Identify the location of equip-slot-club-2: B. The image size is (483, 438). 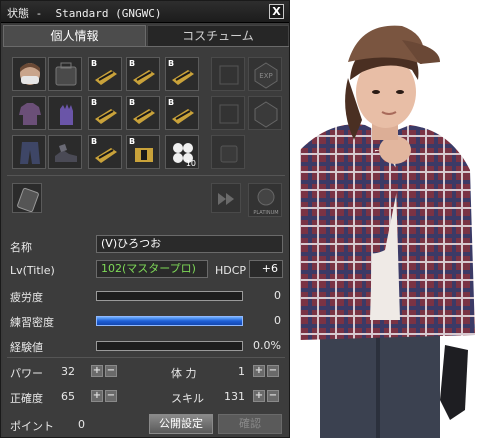
(143, 74).